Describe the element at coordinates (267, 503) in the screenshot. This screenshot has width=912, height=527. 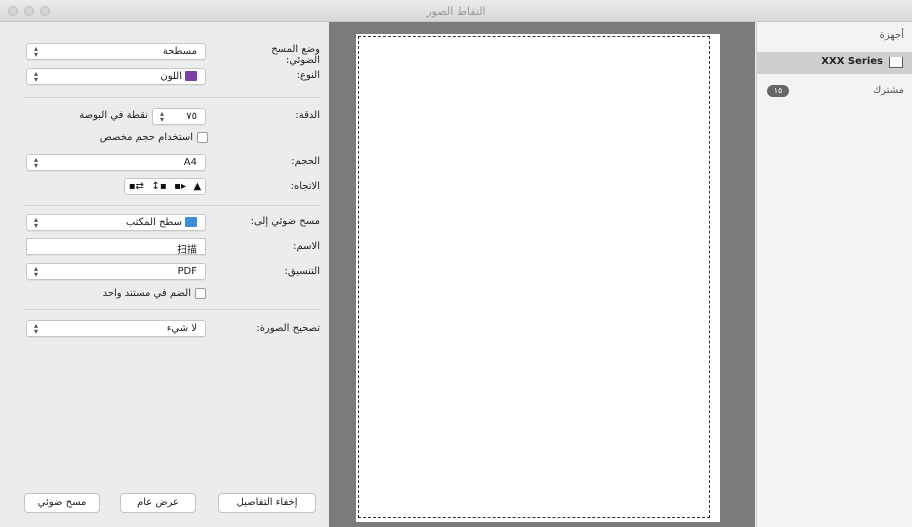
I see `hide-details-button: إخفاء التفاصيل` at that location.